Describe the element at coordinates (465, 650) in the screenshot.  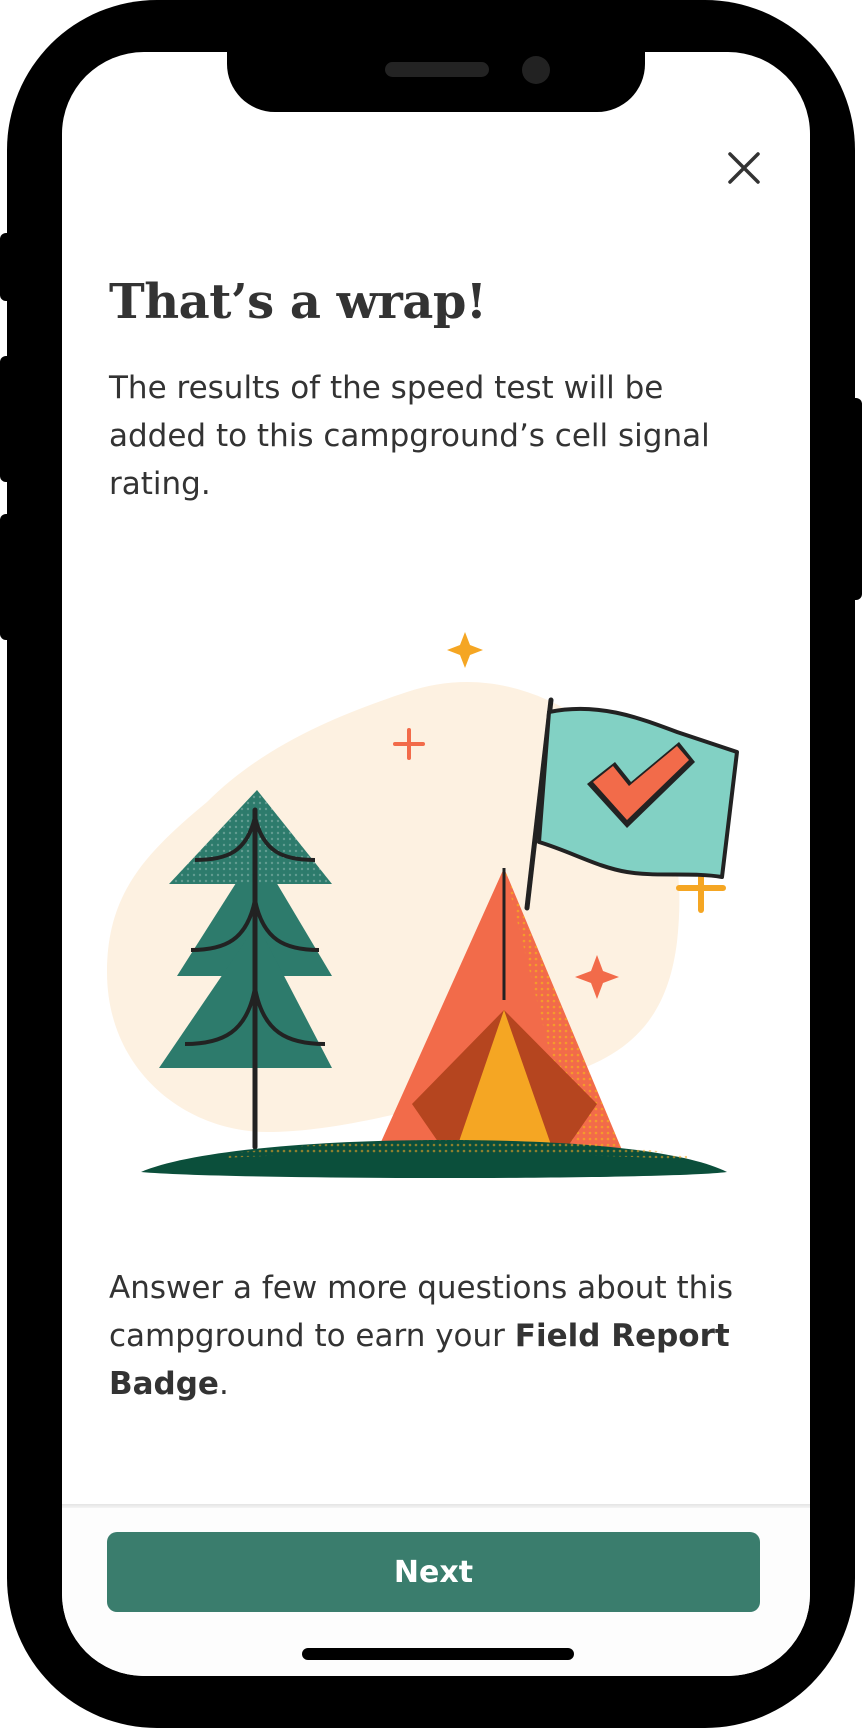
I see `sparkle-icon` at that location.